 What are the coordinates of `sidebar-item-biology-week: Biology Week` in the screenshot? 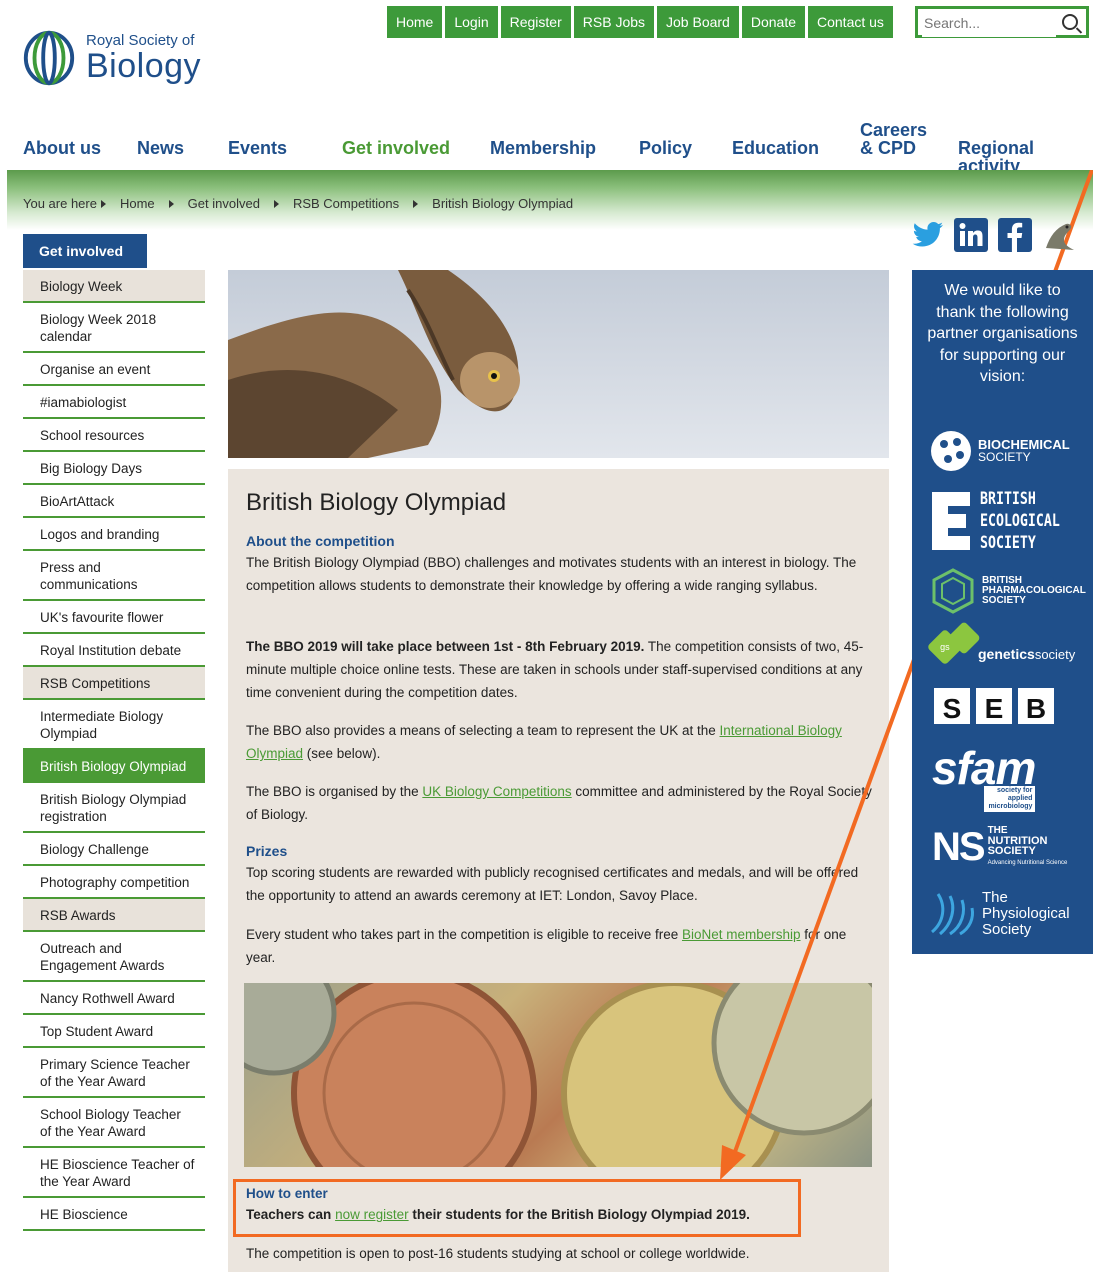 It's located at (114, 286).